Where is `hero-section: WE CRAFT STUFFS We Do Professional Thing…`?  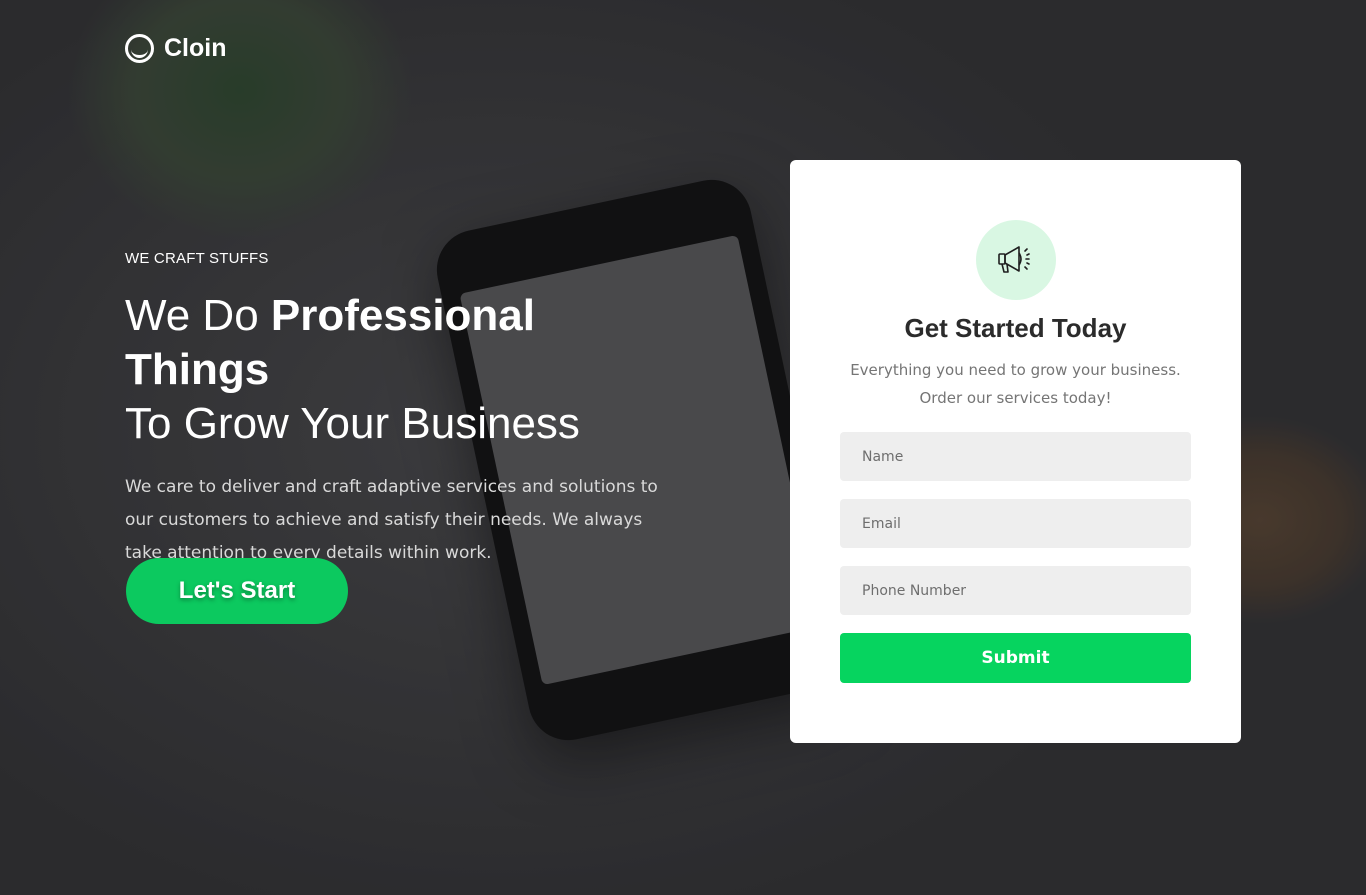 hero-section: WE CRAFT STUFFS We Do Professional Thing… is located at coordinates (405, 410).